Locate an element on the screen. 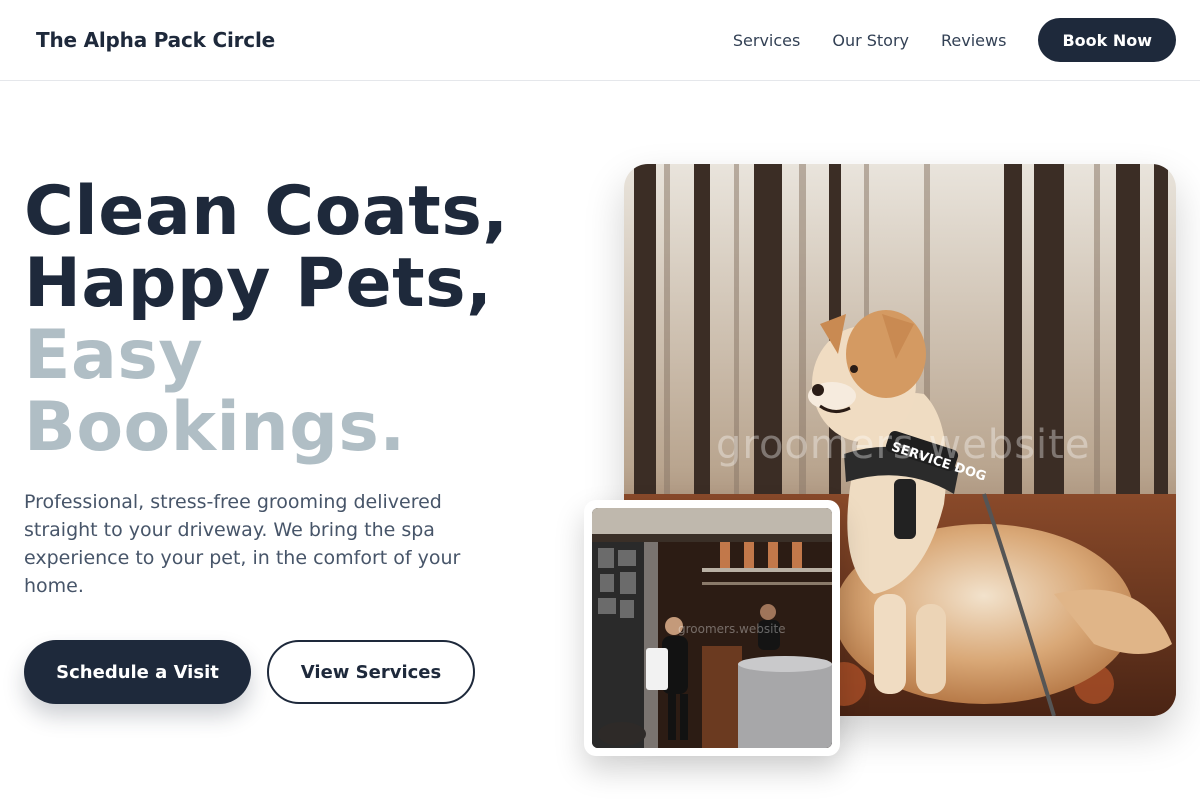  main-photo-watermark: groomers.website is located at coordinates (903, 445).